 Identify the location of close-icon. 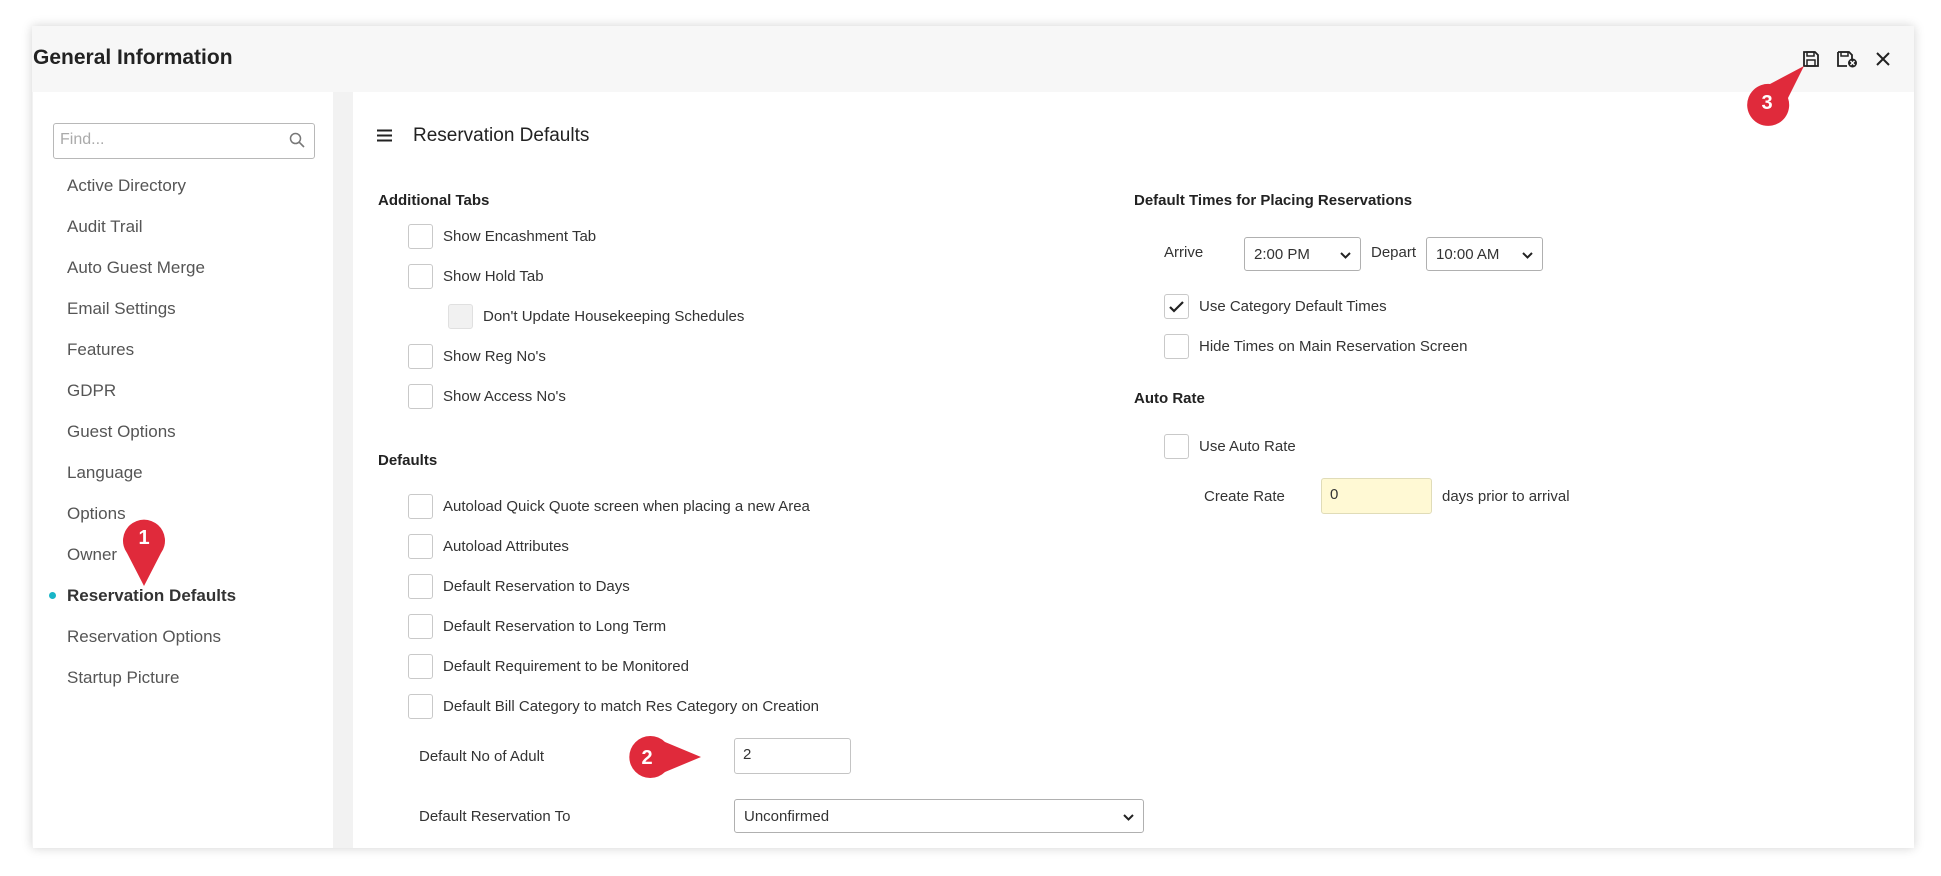
(1883, 59).